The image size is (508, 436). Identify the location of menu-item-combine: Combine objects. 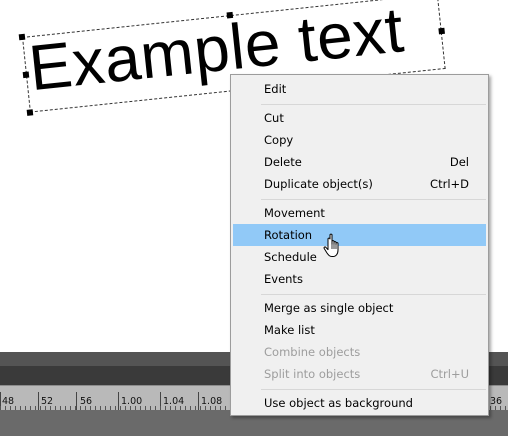
(359, 352).